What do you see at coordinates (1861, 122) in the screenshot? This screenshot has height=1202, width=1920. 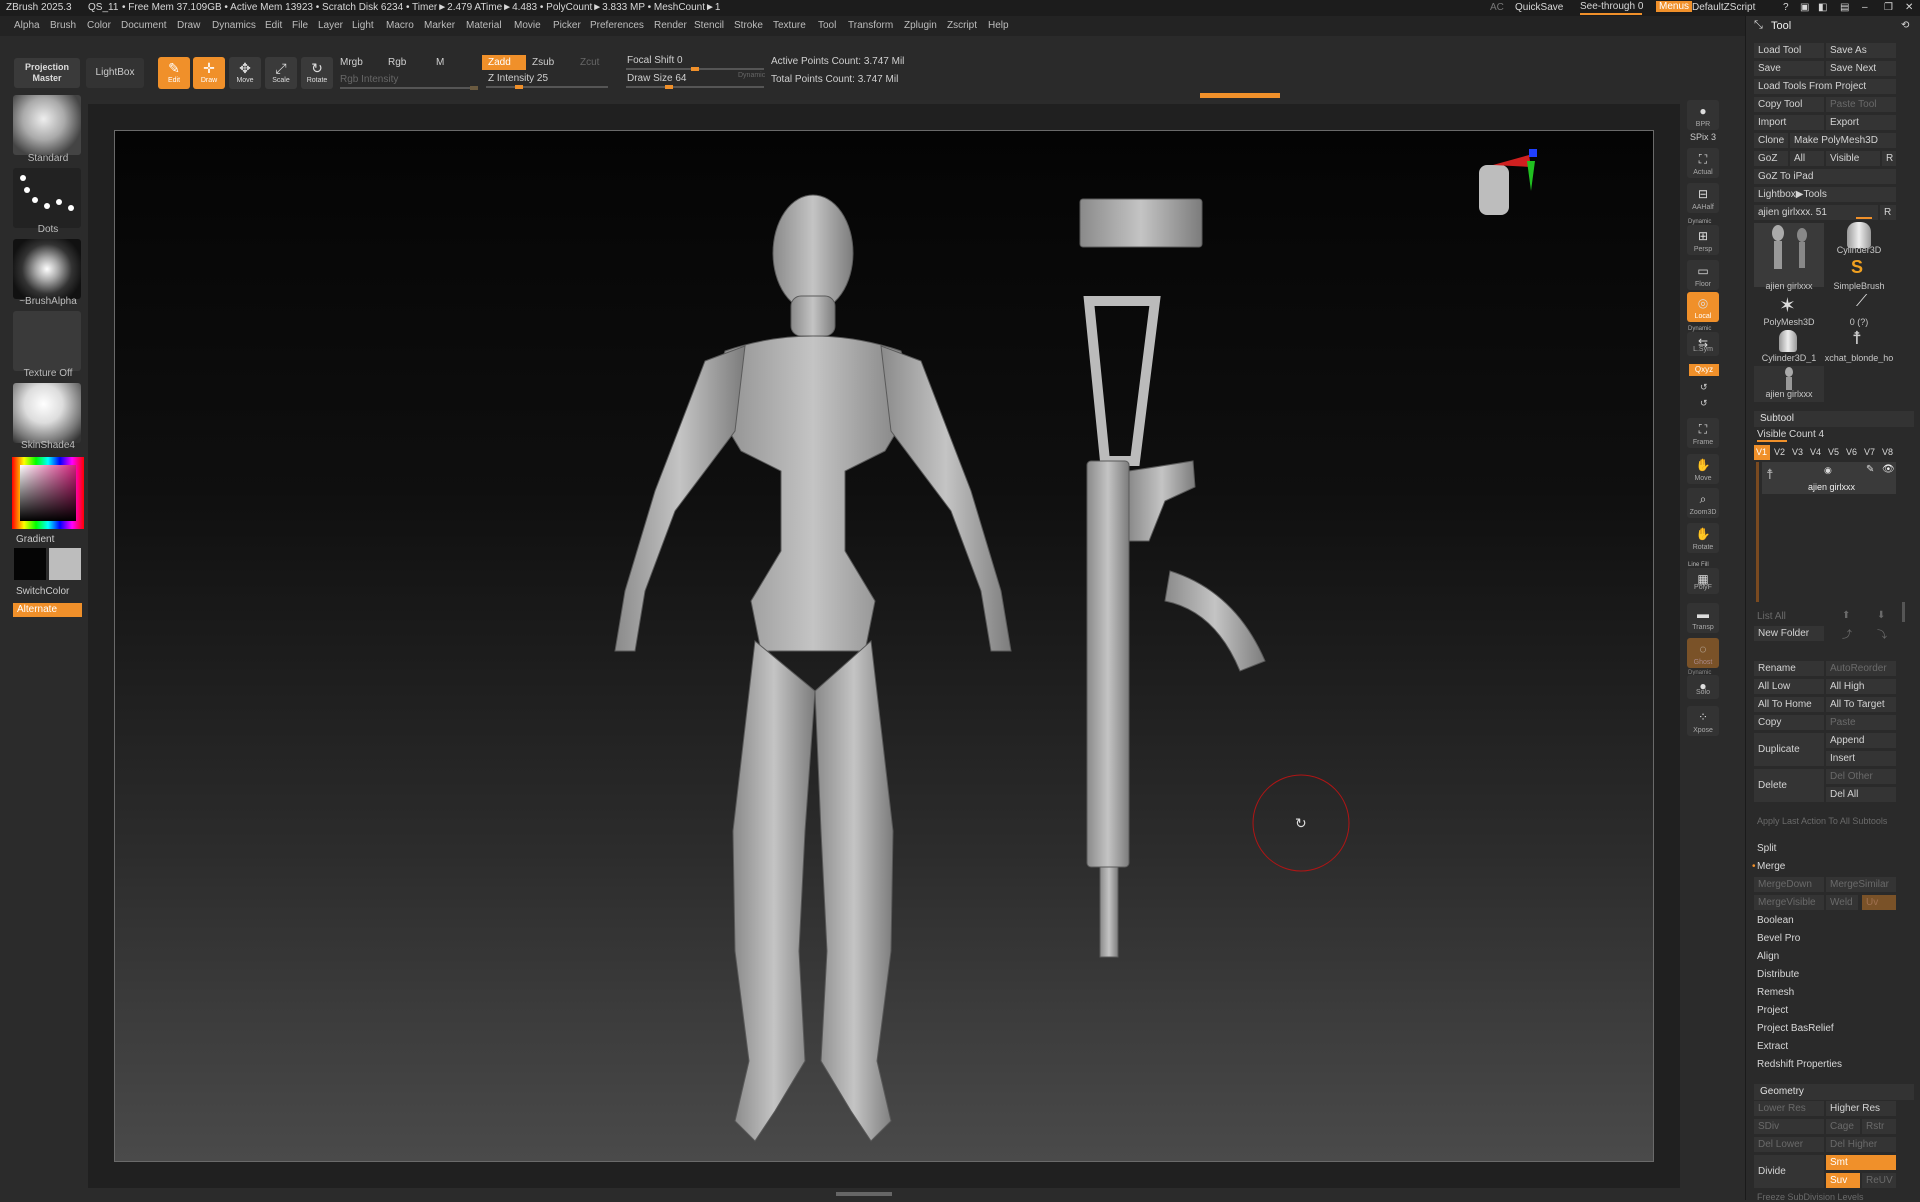 I see `export-button: Export` at bounding box center [1861, 122].